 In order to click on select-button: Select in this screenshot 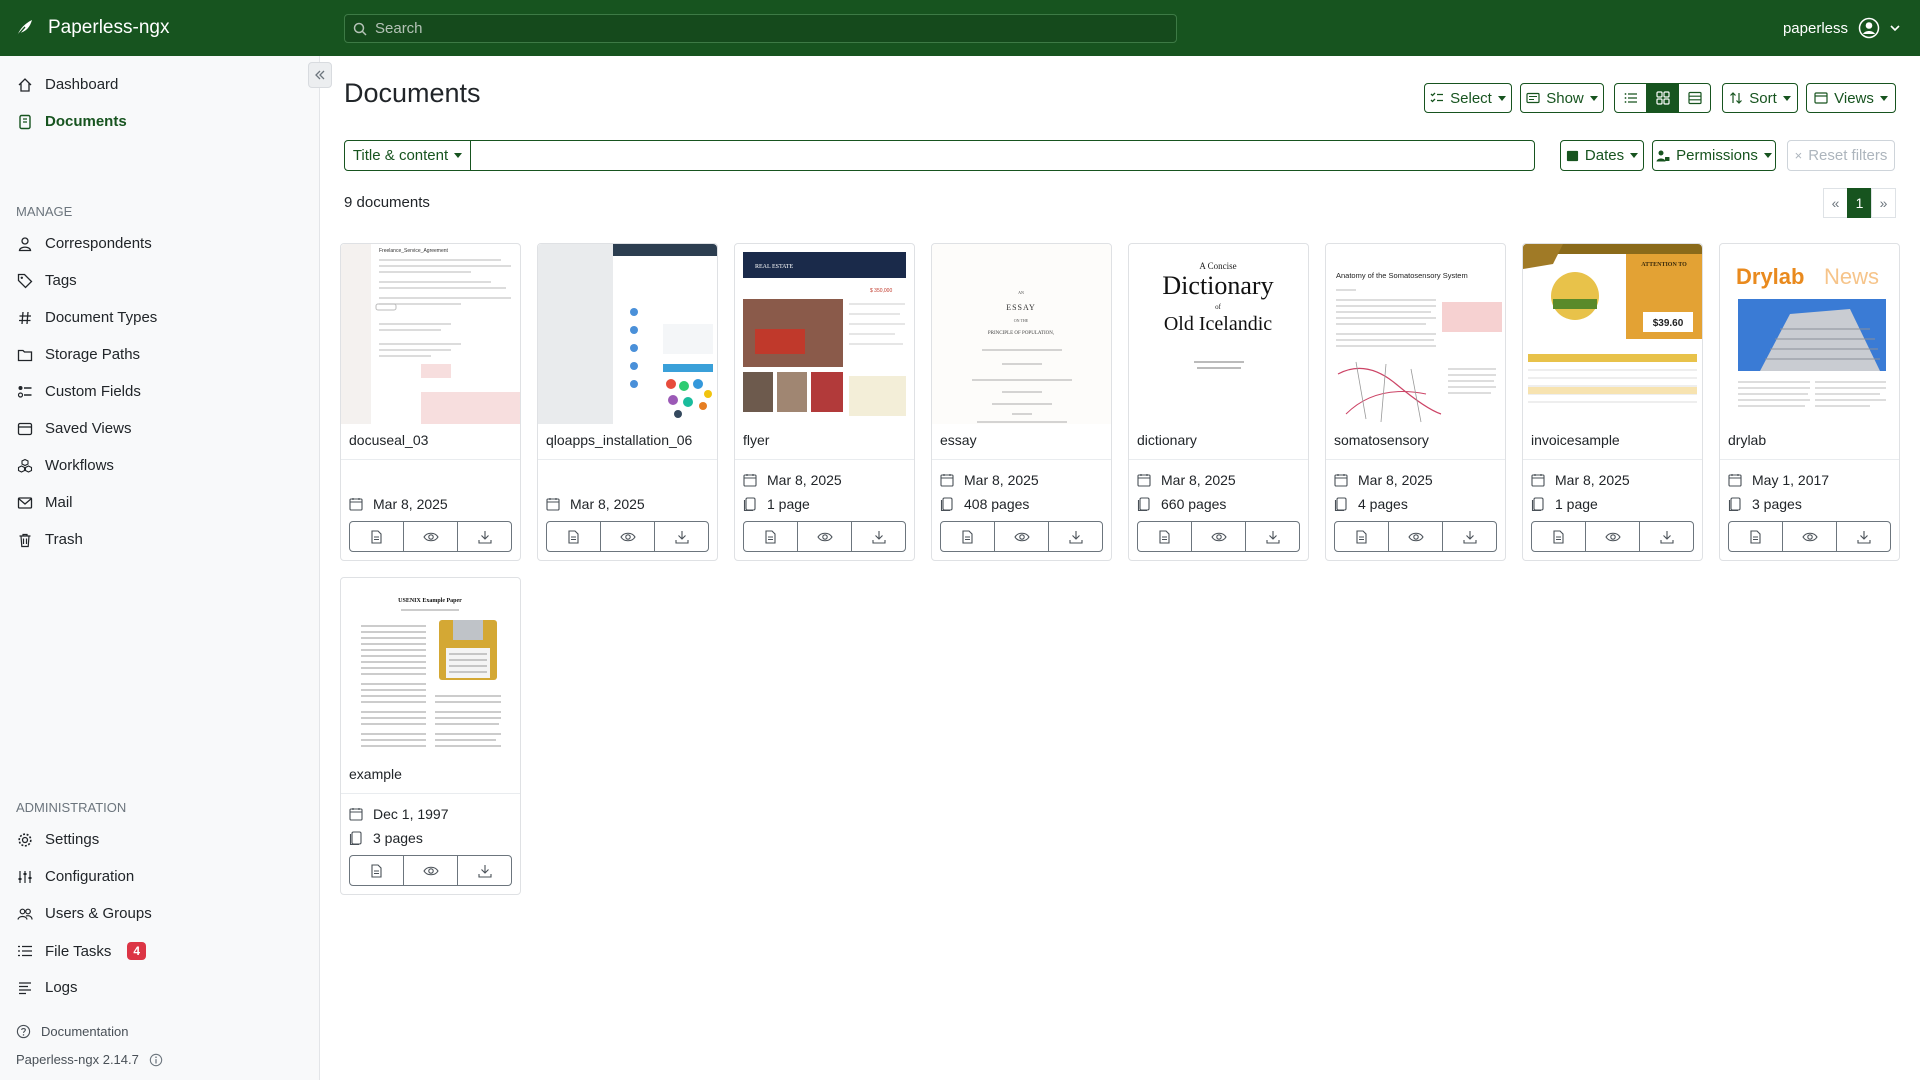, I will do `click(1468, 98)`.